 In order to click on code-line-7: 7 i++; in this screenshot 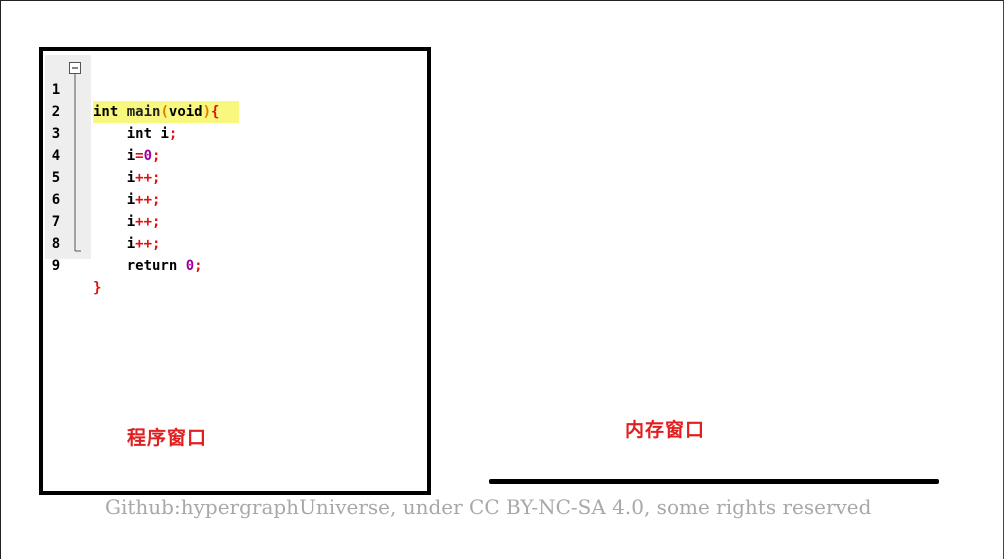, I will do `click(102, 220)`.